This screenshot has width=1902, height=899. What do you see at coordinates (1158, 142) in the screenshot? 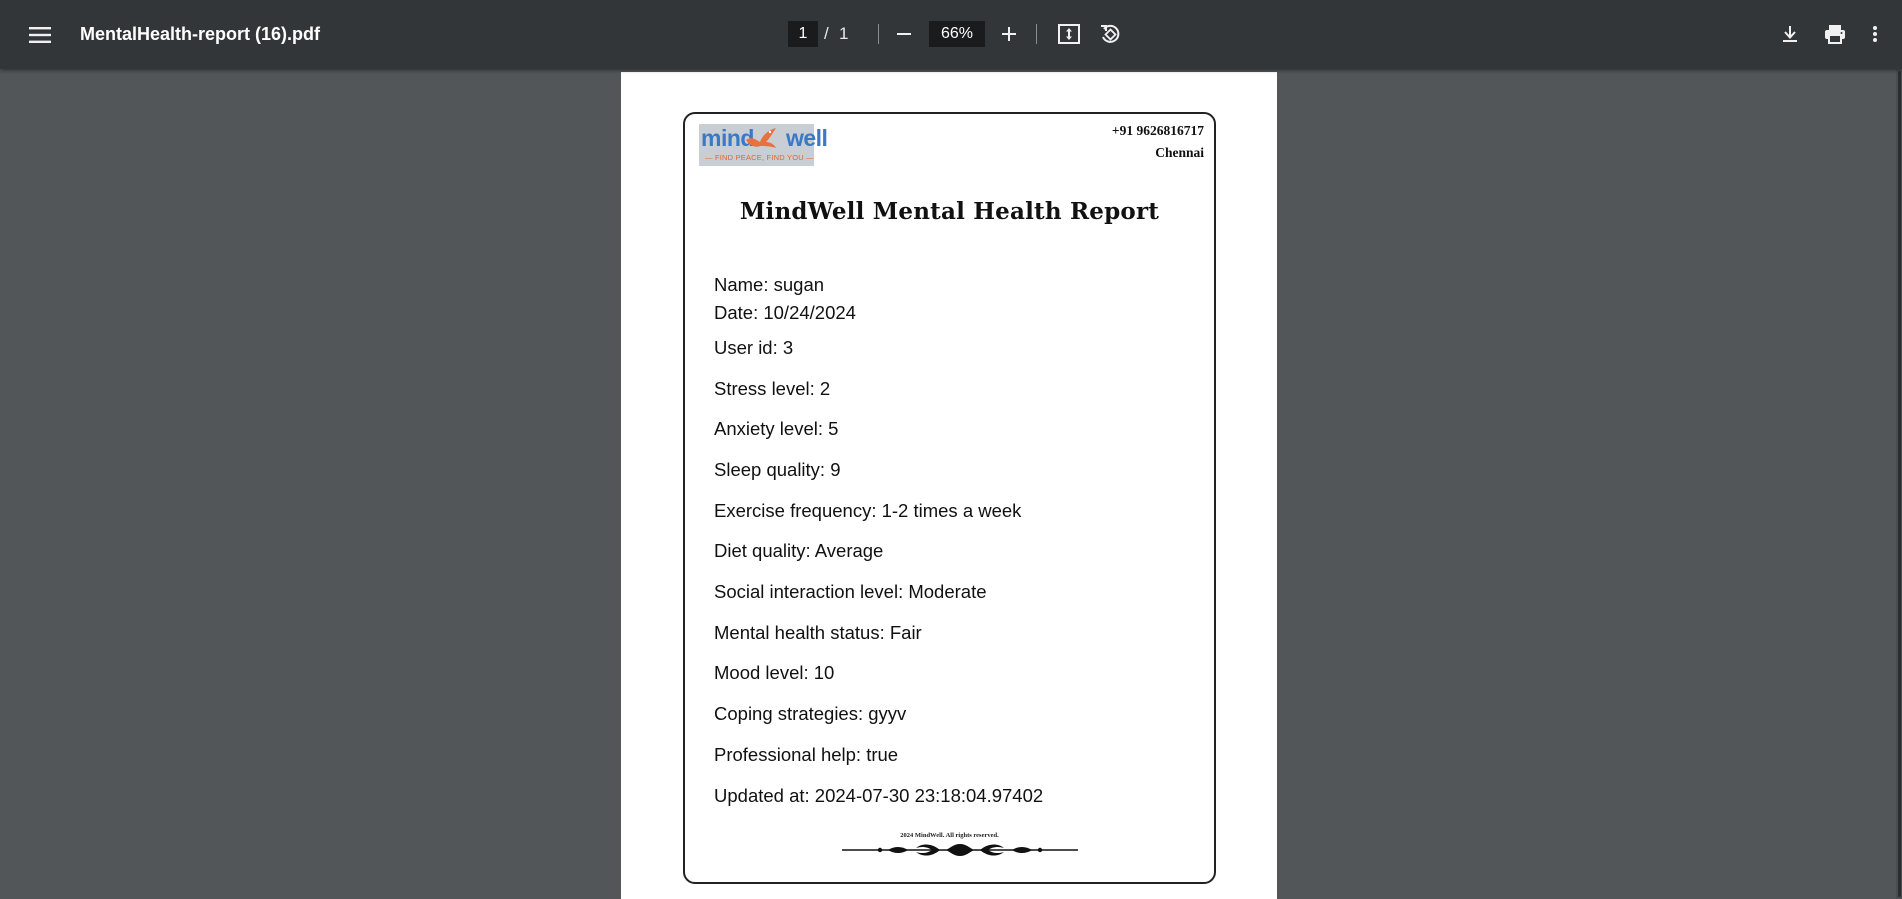
I see `contact-info: +91 9626816717 Chennai` at bounding box center [1158, 142].